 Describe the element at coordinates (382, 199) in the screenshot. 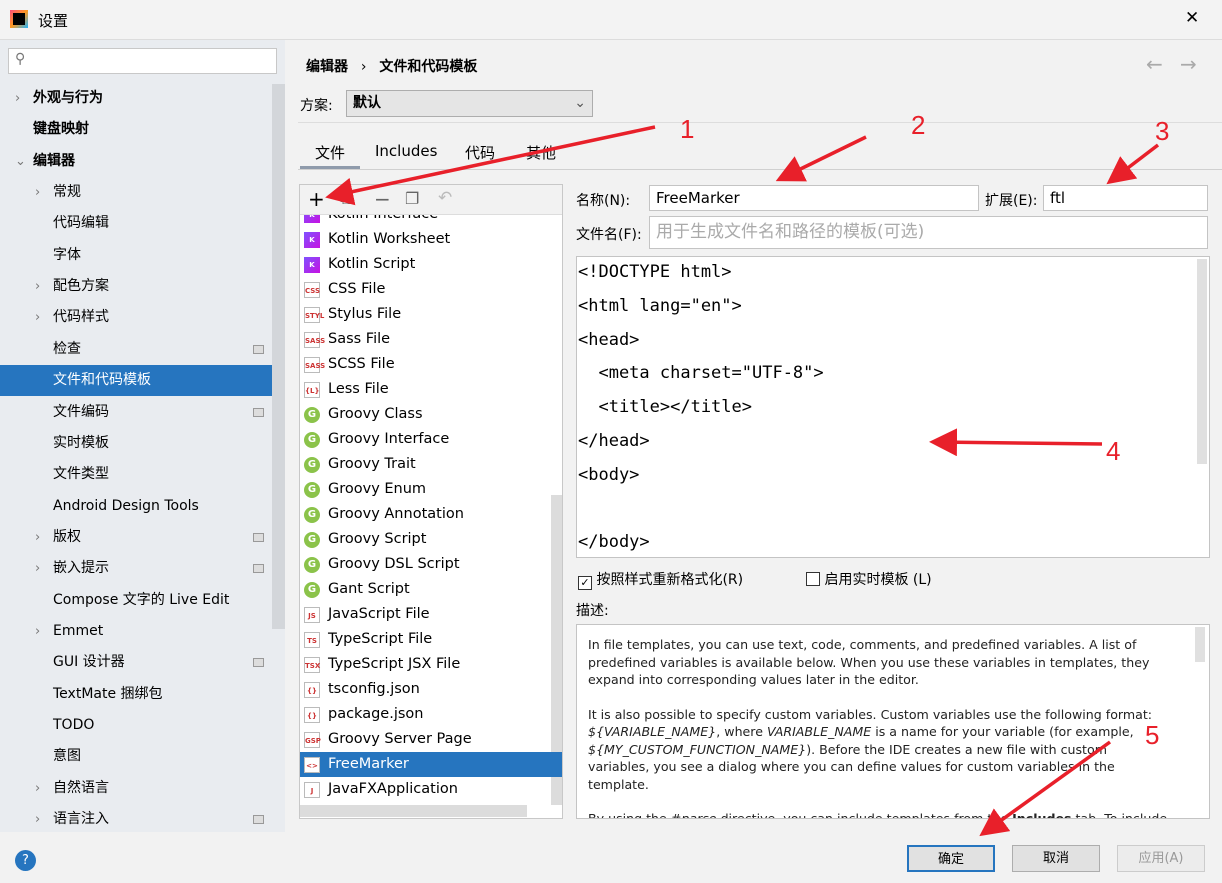

I see `remove-template-button: −` at that location.